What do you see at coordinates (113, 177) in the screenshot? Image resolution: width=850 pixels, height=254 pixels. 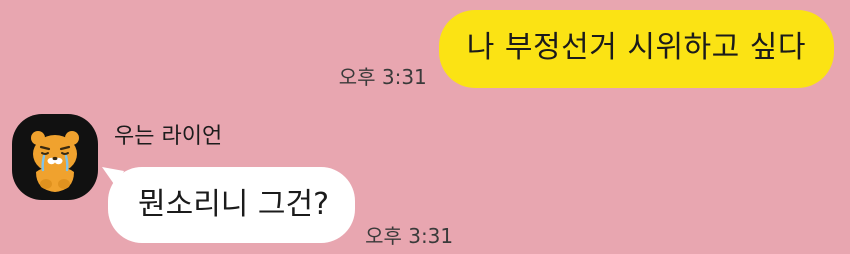 I see `bubble-tail` at bounding box center [113, 177].